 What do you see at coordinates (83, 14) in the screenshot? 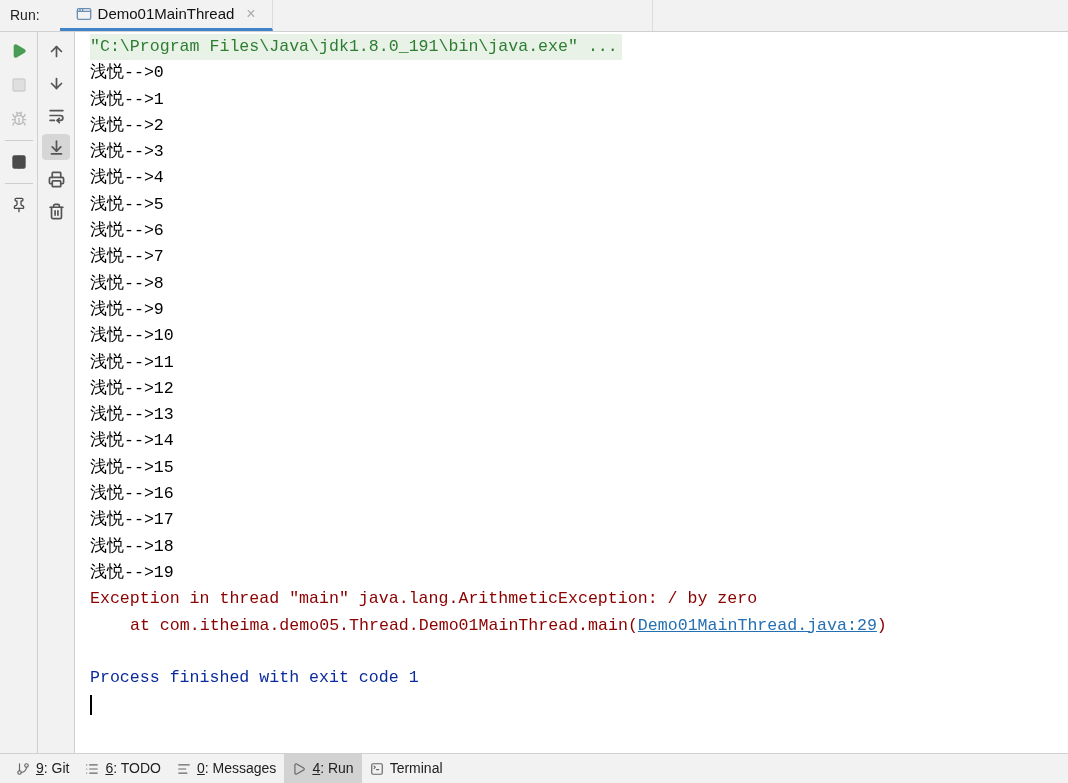
I see `console-icon` at bounding box center [83, 14].